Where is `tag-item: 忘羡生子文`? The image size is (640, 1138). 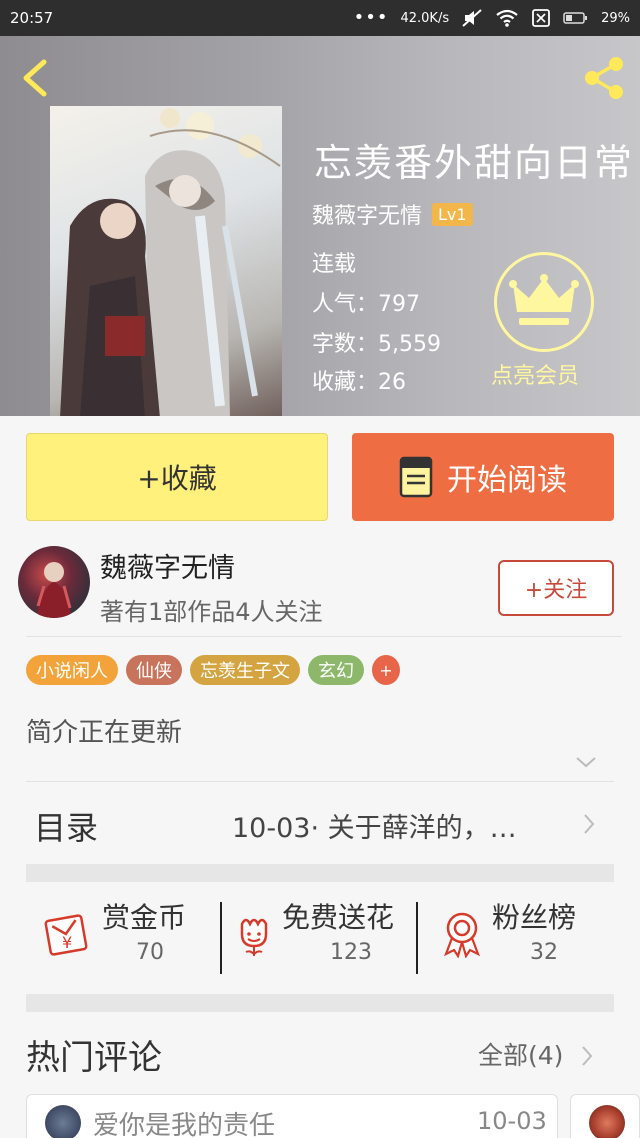 tag-item: 忘羡生子文 is located at coordinates (245, 670).